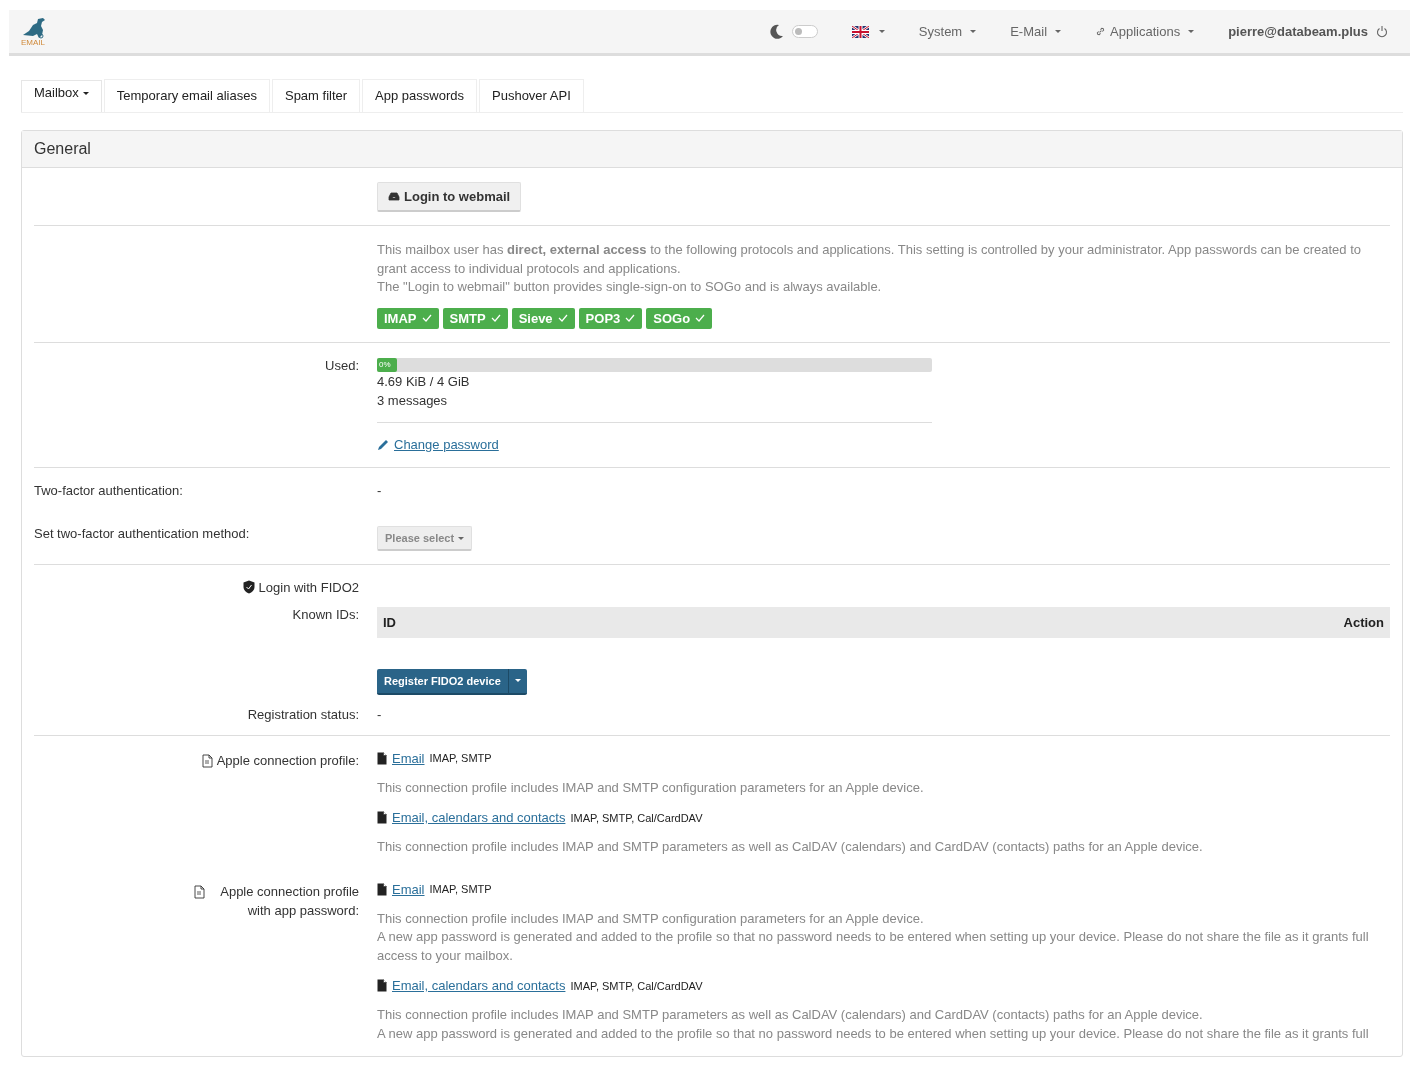 This screenshot has height=1072, width=1415. I want to click on login-webmail-button: Login to webmail, so click(449, 197).